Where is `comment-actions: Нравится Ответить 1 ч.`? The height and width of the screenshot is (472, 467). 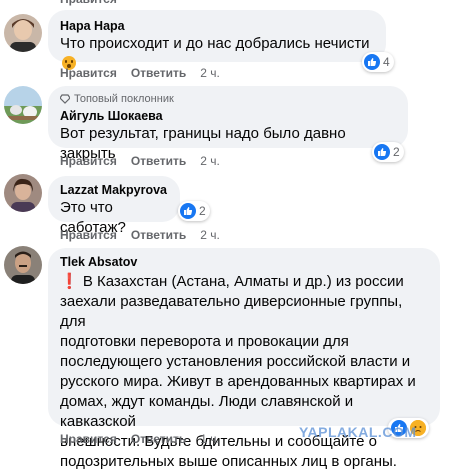
comment-actions: Нравится Ответить 1 ч. is located at coordinates (140, 439).